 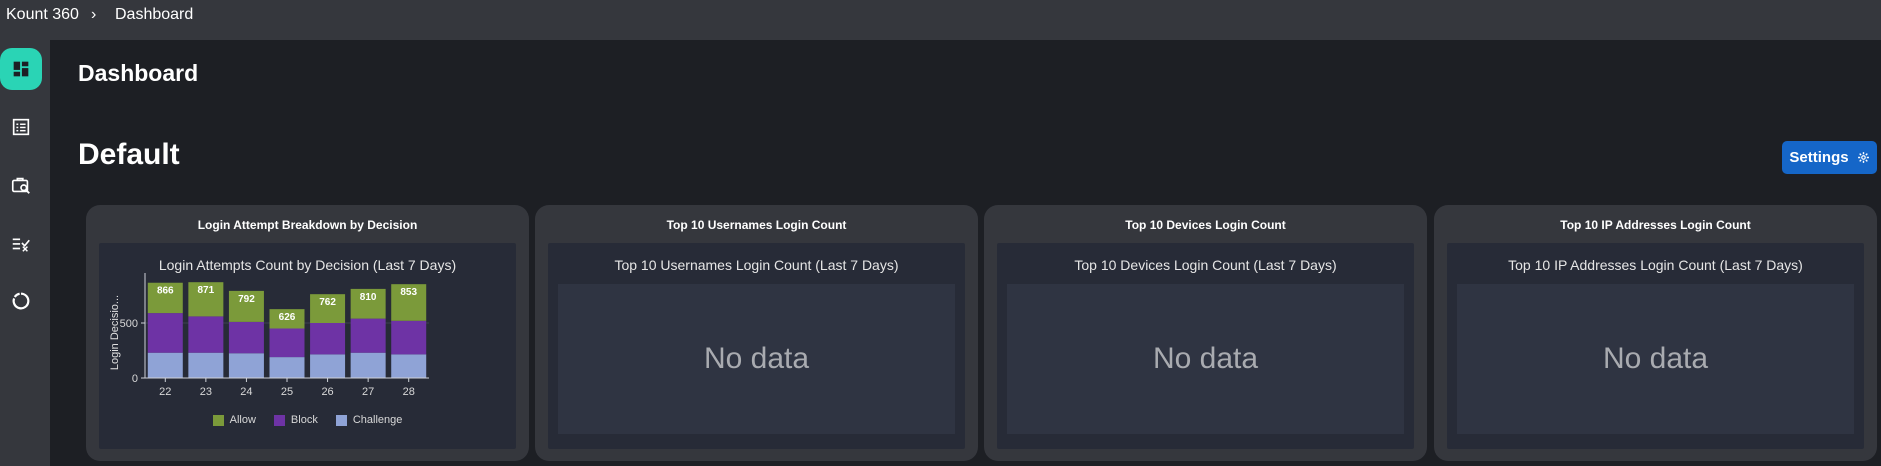 I want to click on bar-total-label: 853, so click(x=408, y=292).